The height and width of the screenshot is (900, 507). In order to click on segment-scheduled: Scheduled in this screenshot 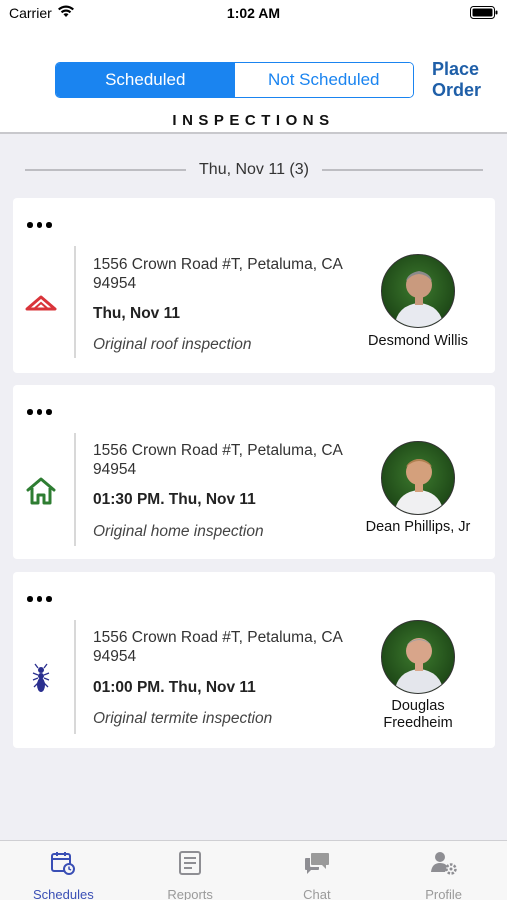, I will do `click(145, 80)`.